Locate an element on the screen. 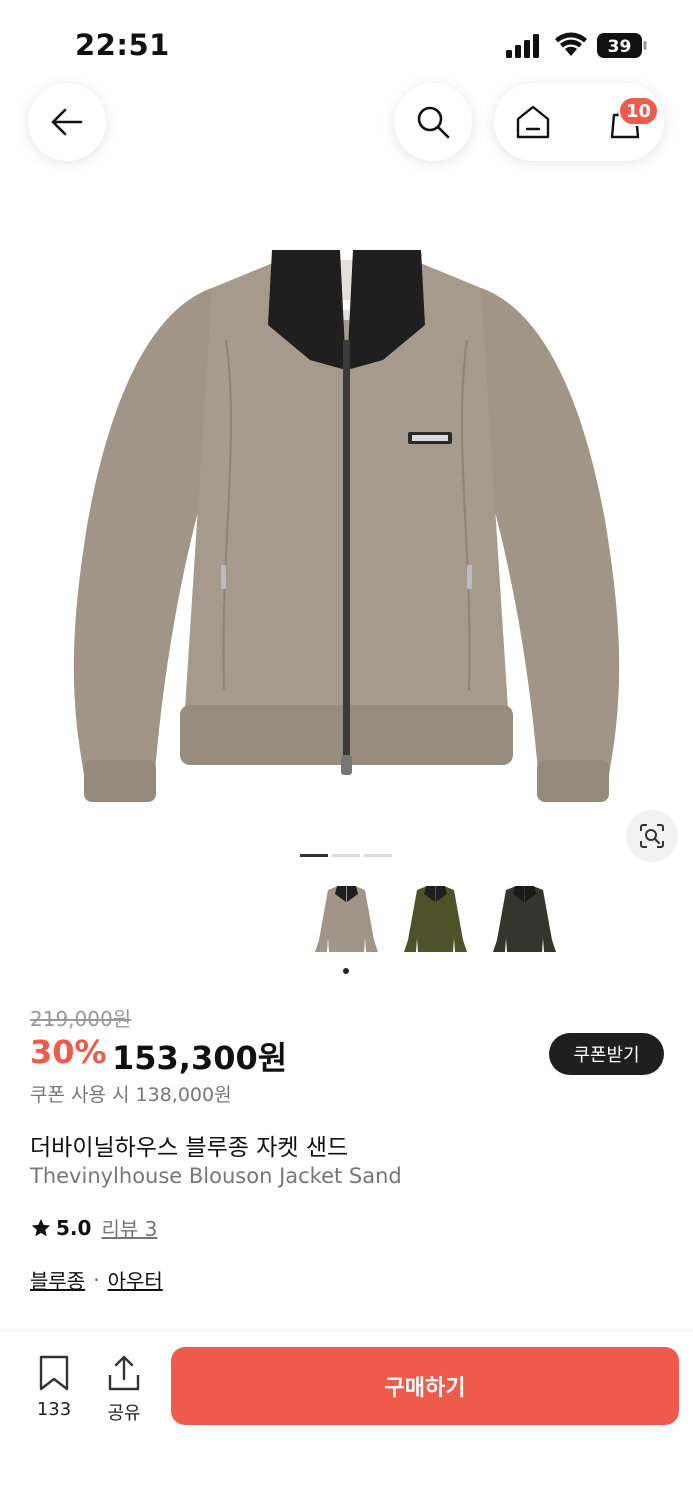 The image size is (693, 1500). product-title-english: Thevinylhouse Blouson Jacket Sand is located at coordinates (216, 1176).